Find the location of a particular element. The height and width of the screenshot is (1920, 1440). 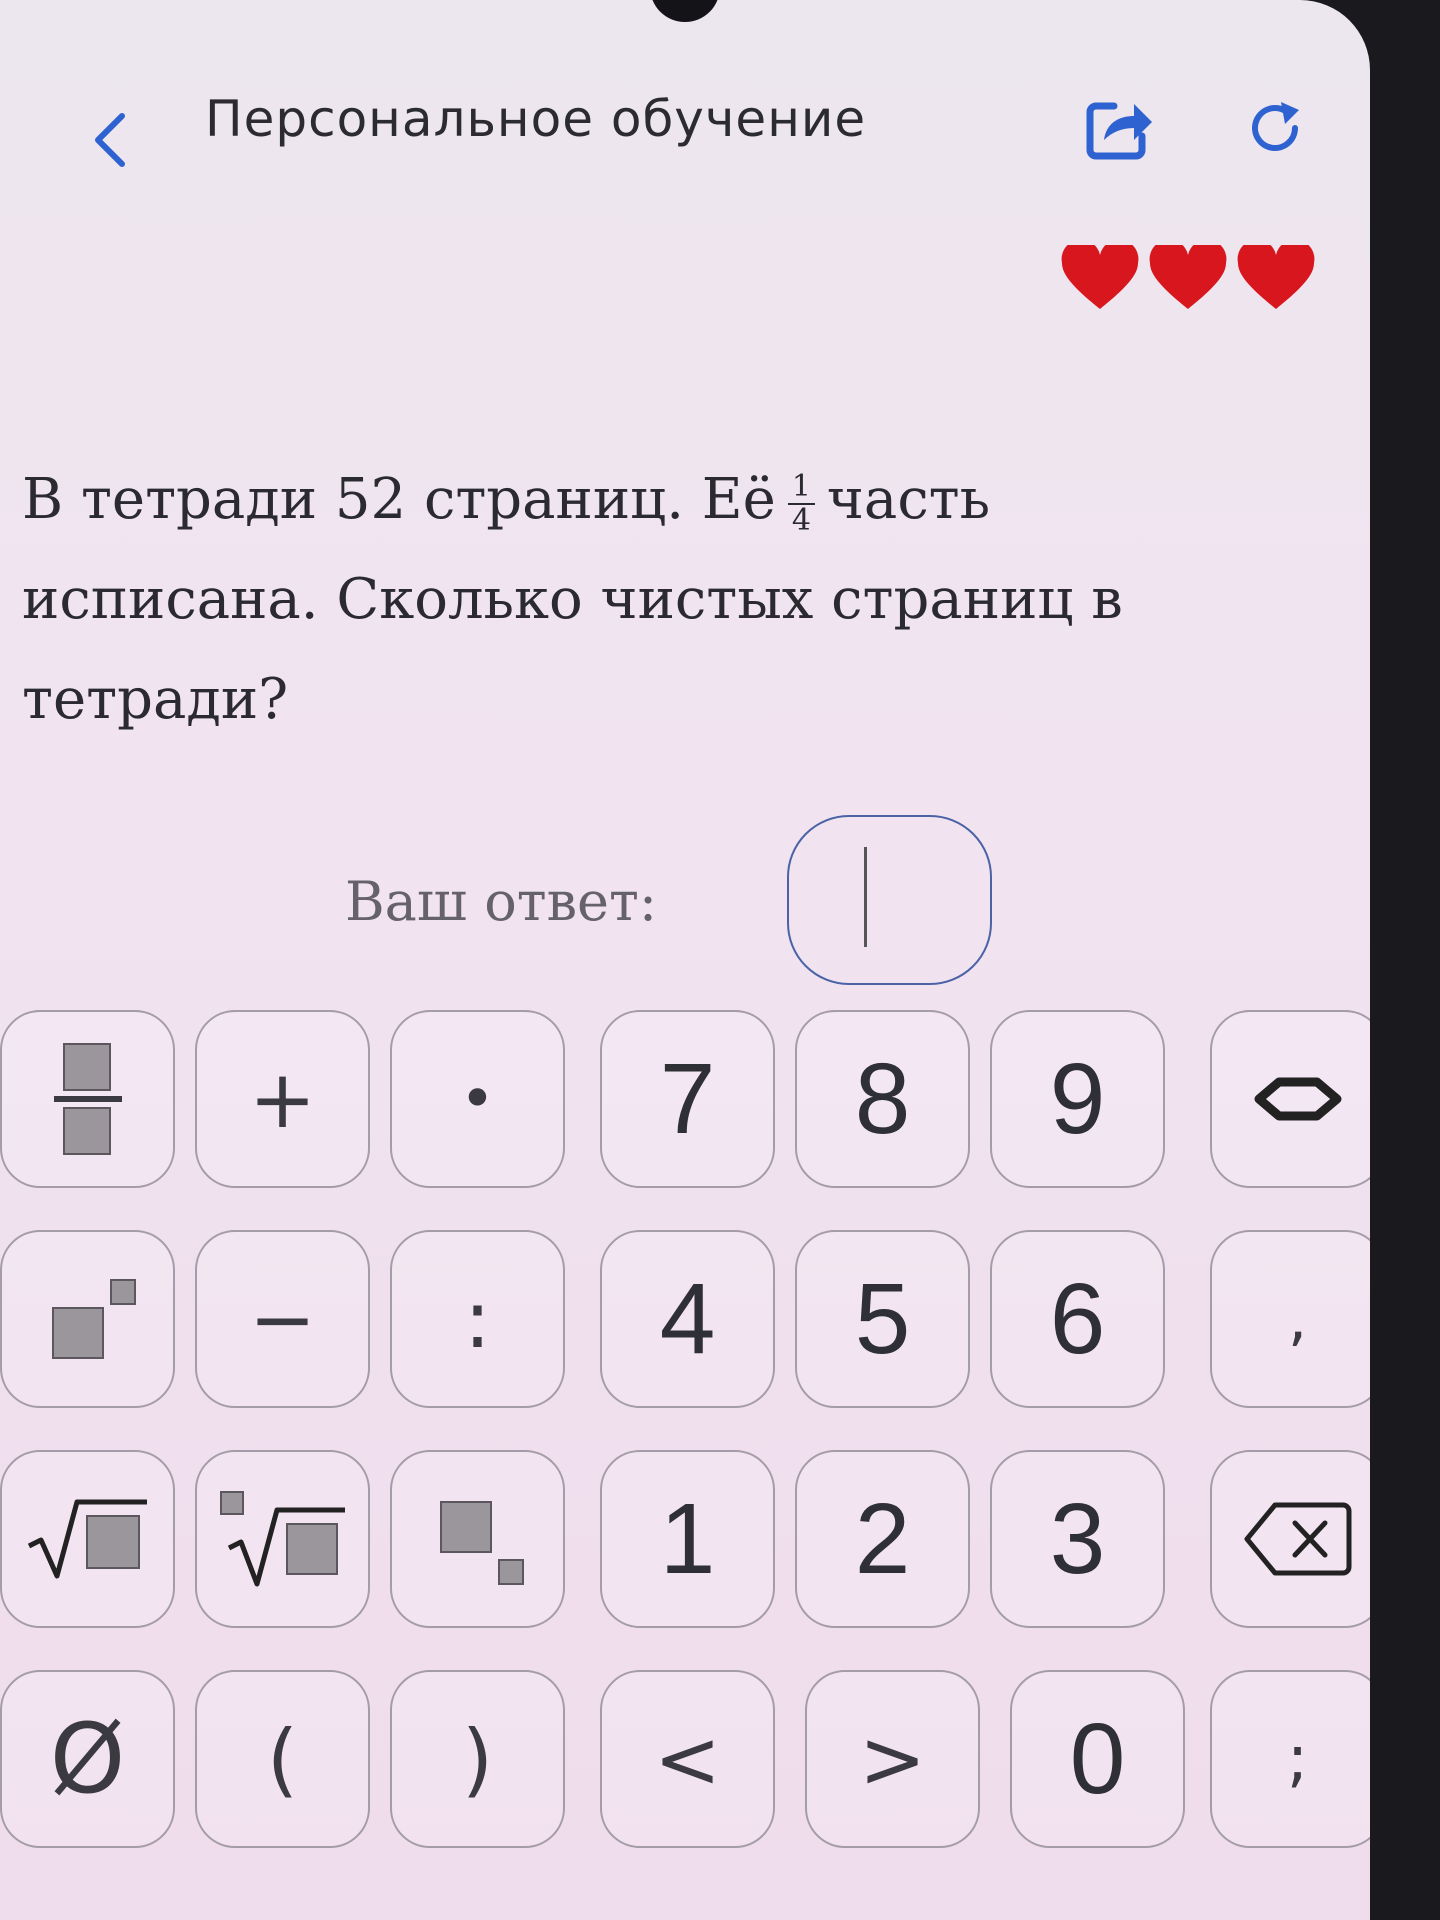

nth-root-icon is located at coordinates (282, 1539).